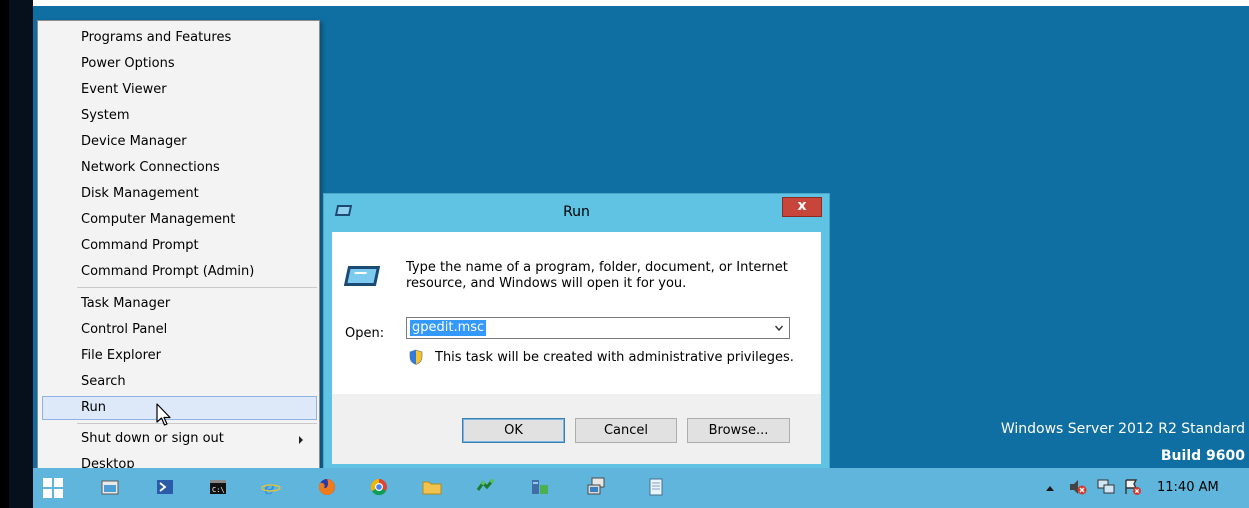  Describe the element at coordinates (1133, 487) in the screenshot. I see `action-center-icon` at that location.